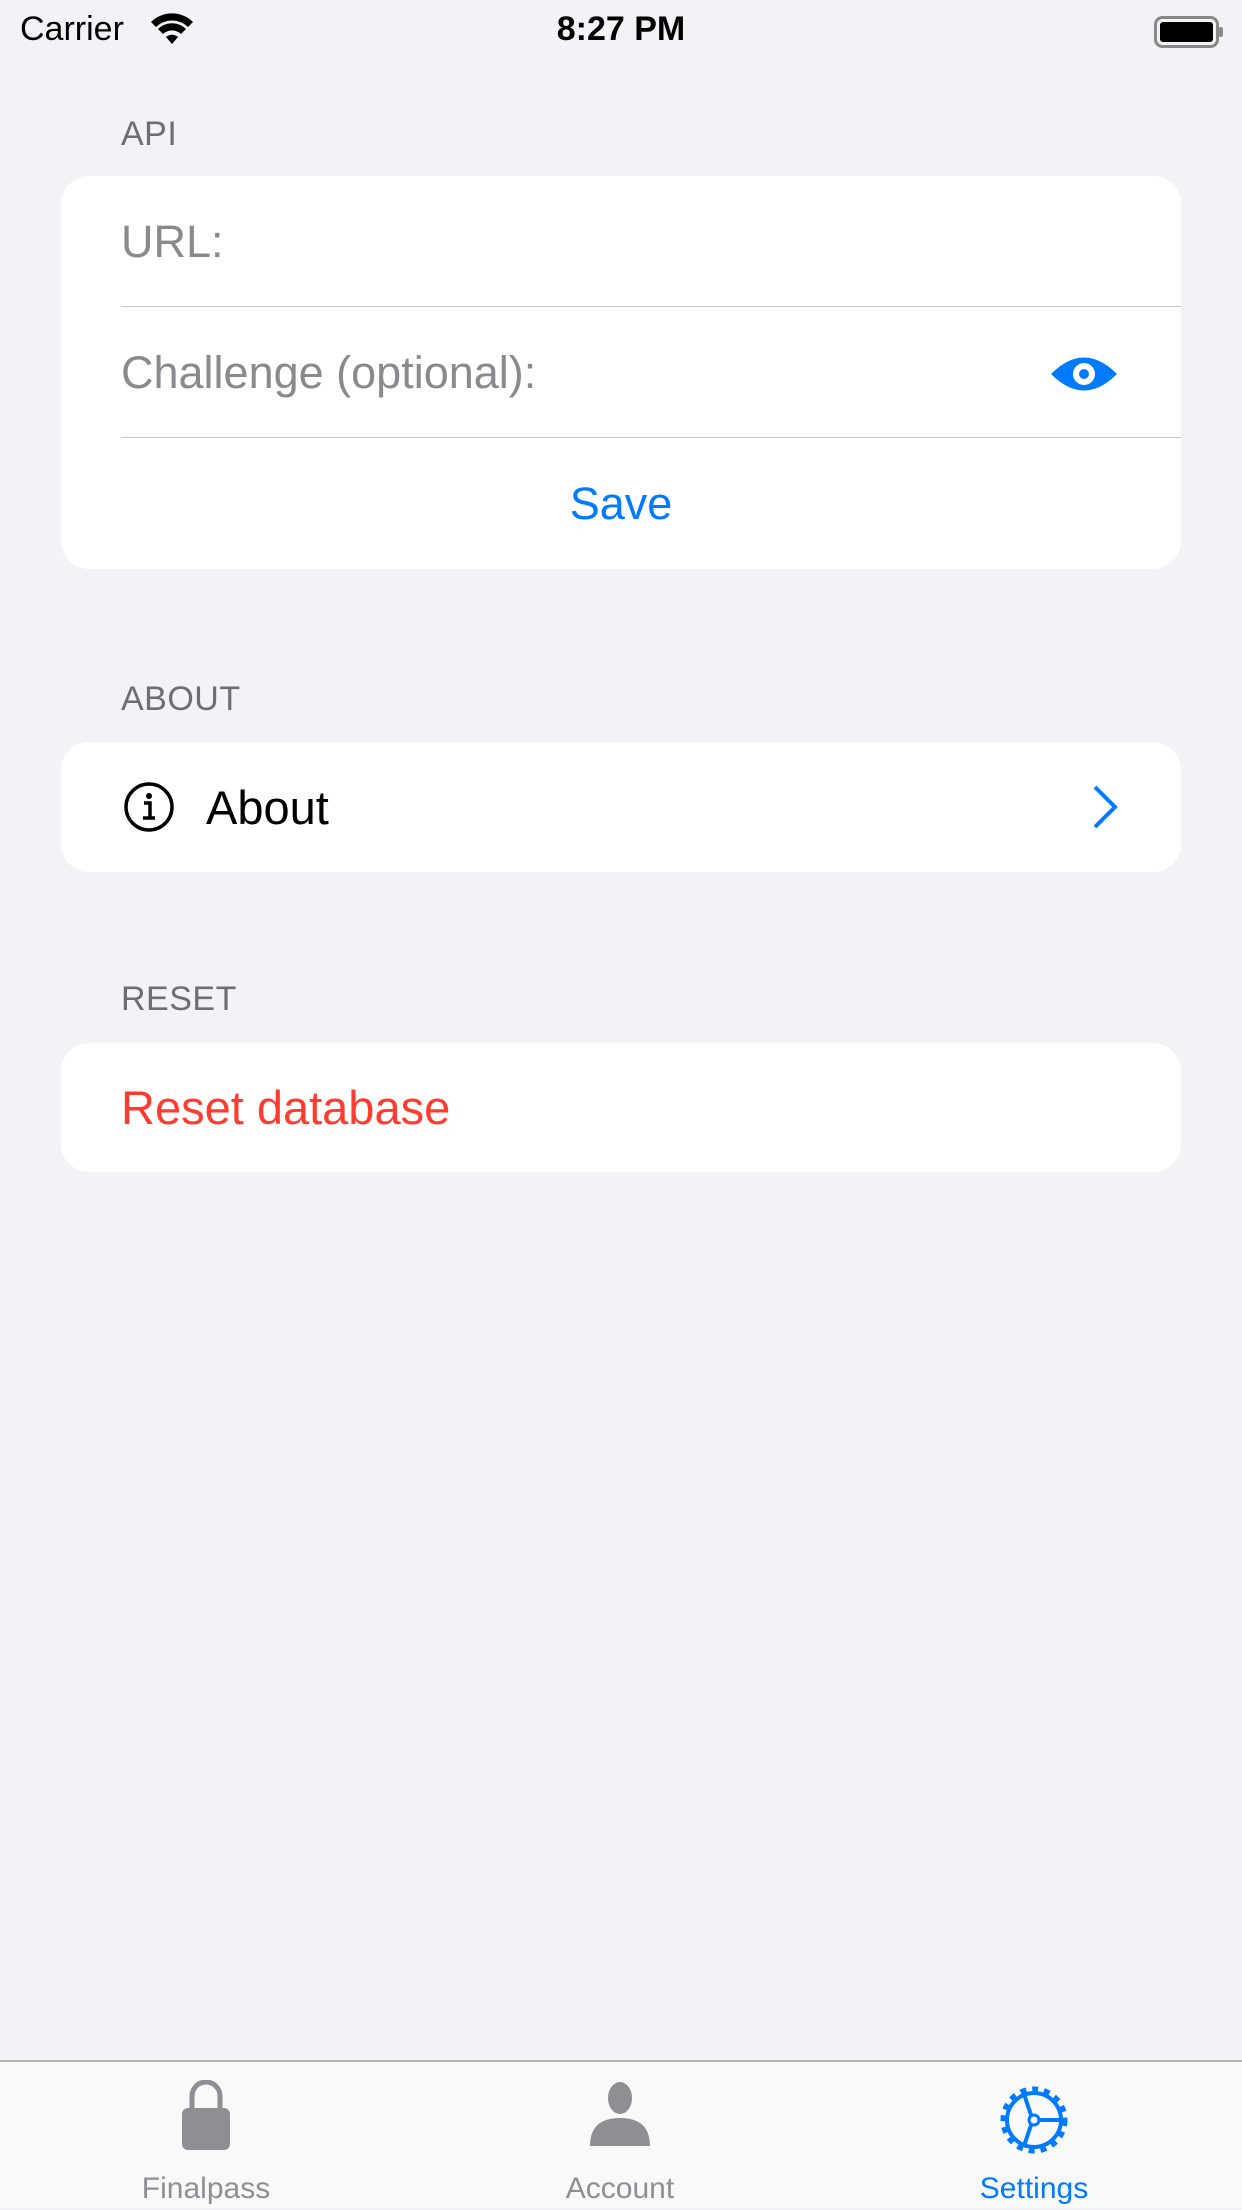 The width and height of the screenshot is (1242, 2210). Describe the element at coordinates (620, 2188) in the screenshot. I see `tab-label: Account` at that location.